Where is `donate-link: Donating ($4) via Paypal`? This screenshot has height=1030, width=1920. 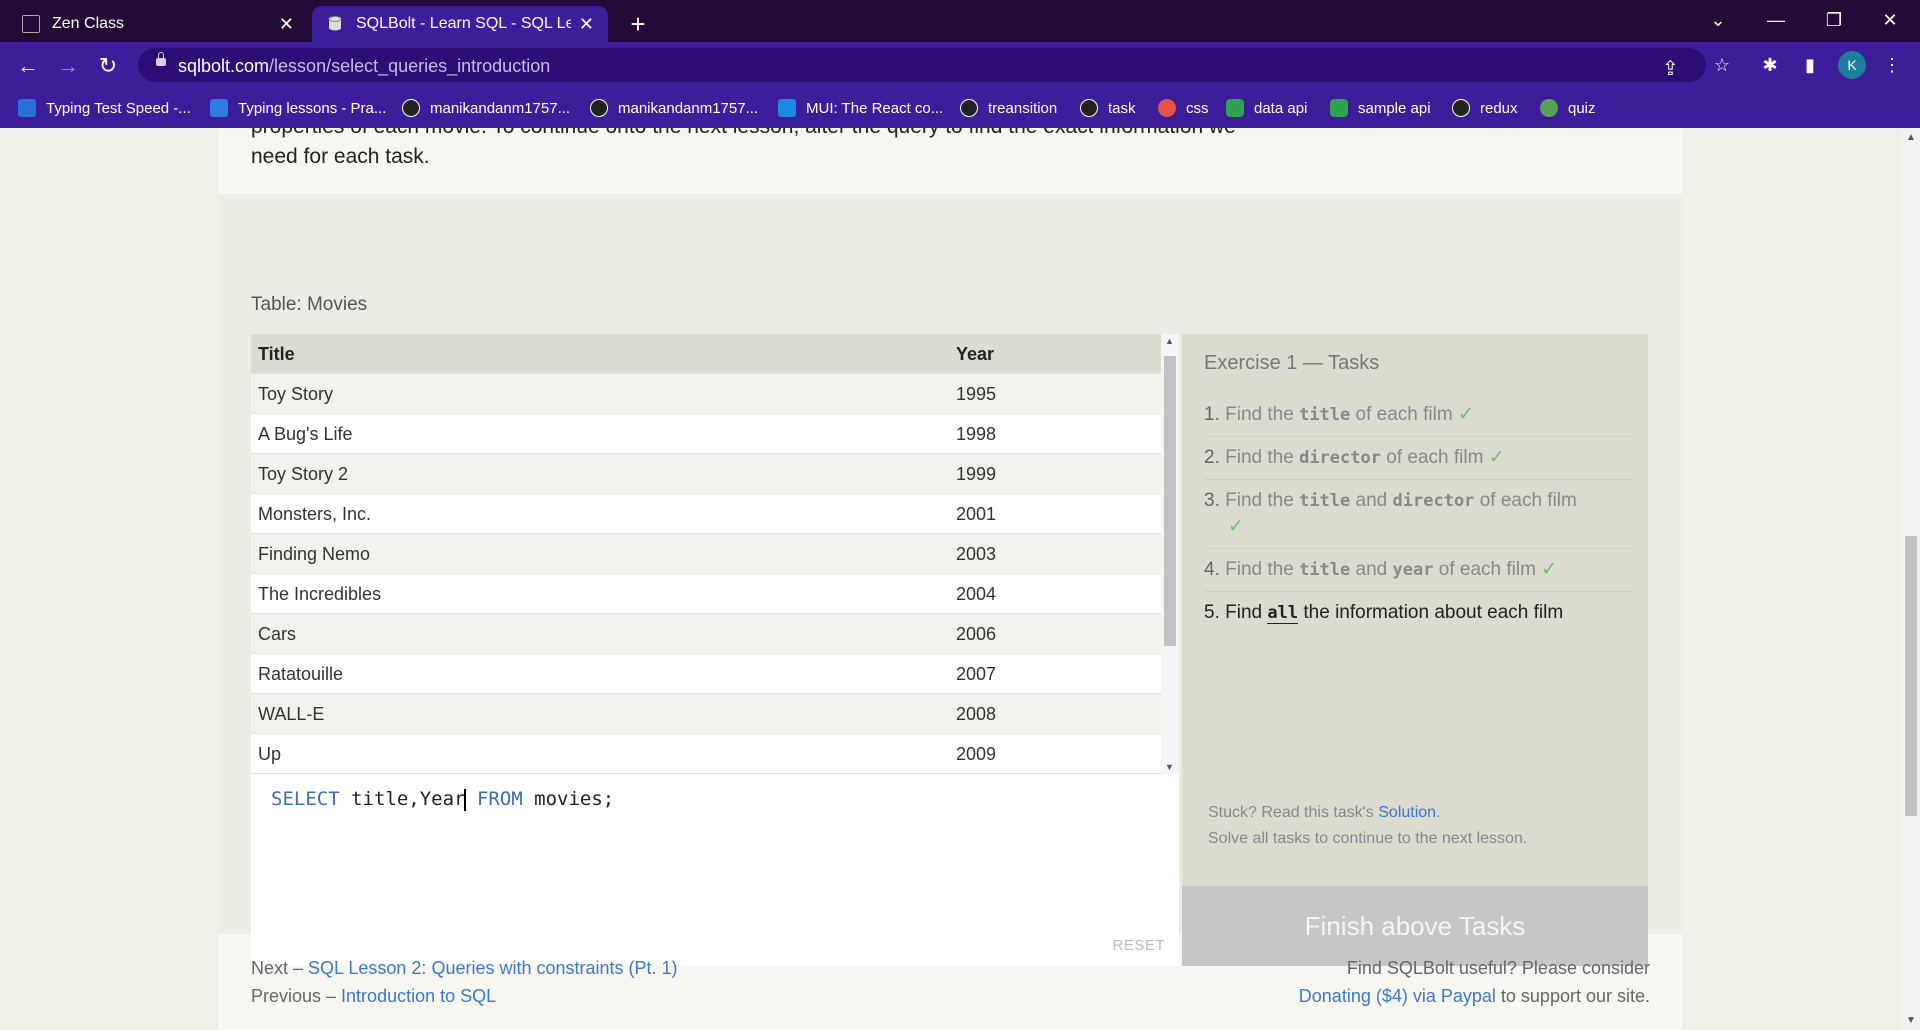
donate-link: Donating ($4) via Paypal is located at coordinates (1397, 996).